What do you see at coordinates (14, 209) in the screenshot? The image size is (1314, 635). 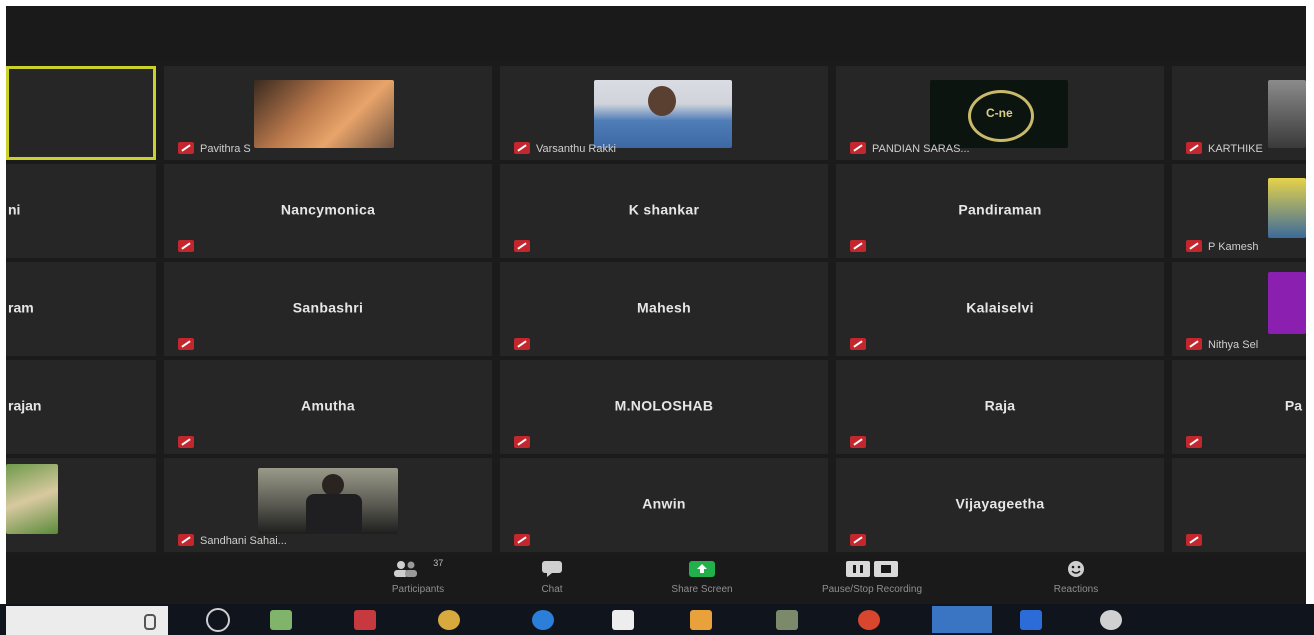 I see `participant-name: ni` at bounding box center [14, 209].